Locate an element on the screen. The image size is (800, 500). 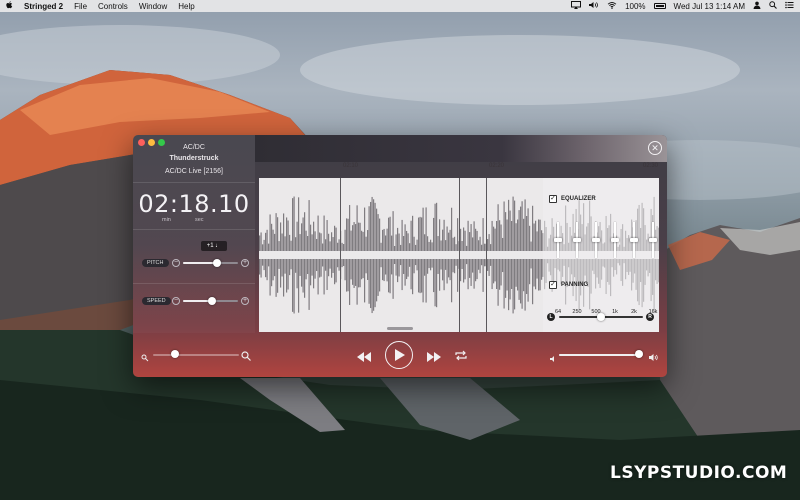
pitch-increase-button: + is located at coordinates (245, 263).